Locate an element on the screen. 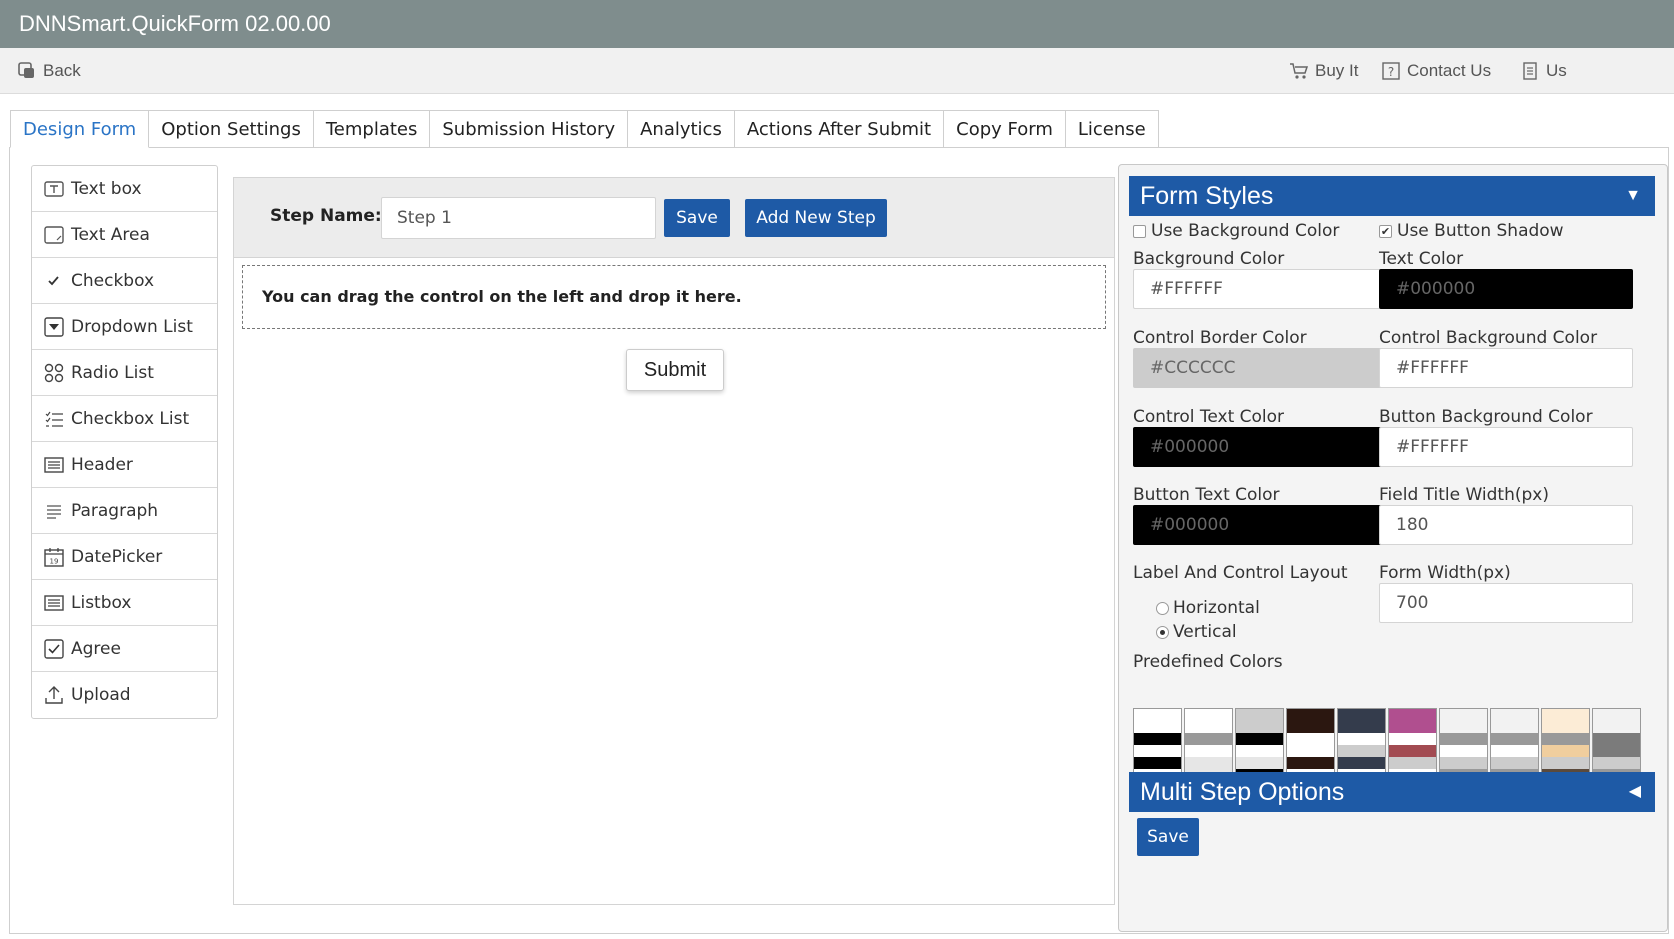 This screenshot has width=1674, height=939. tab-option-settings: Option Settings is located at coordinates (231, 129).